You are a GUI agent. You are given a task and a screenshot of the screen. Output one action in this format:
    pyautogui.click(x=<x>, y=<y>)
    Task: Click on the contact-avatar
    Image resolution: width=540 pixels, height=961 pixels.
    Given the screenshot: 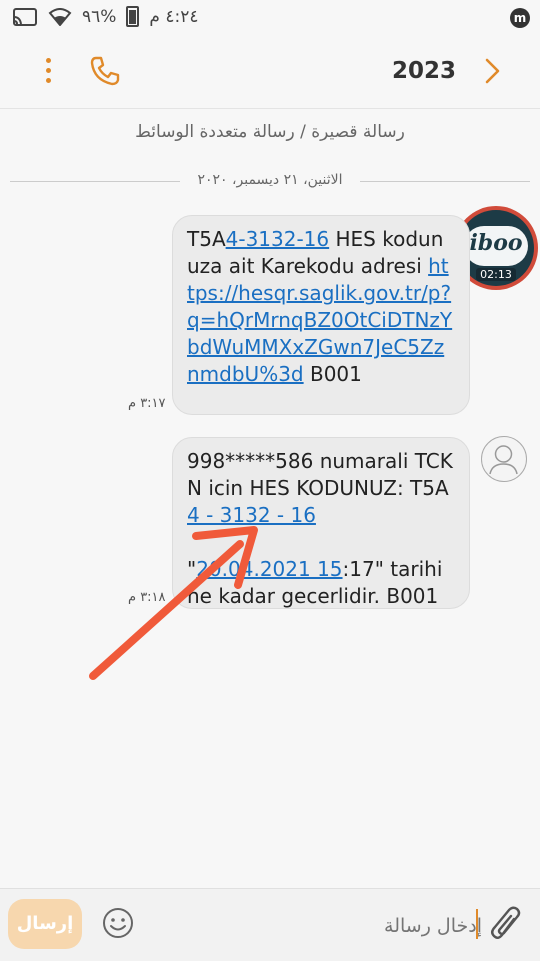 What is the action you would take?
    pyautogui.click(x=504, y=459)
    